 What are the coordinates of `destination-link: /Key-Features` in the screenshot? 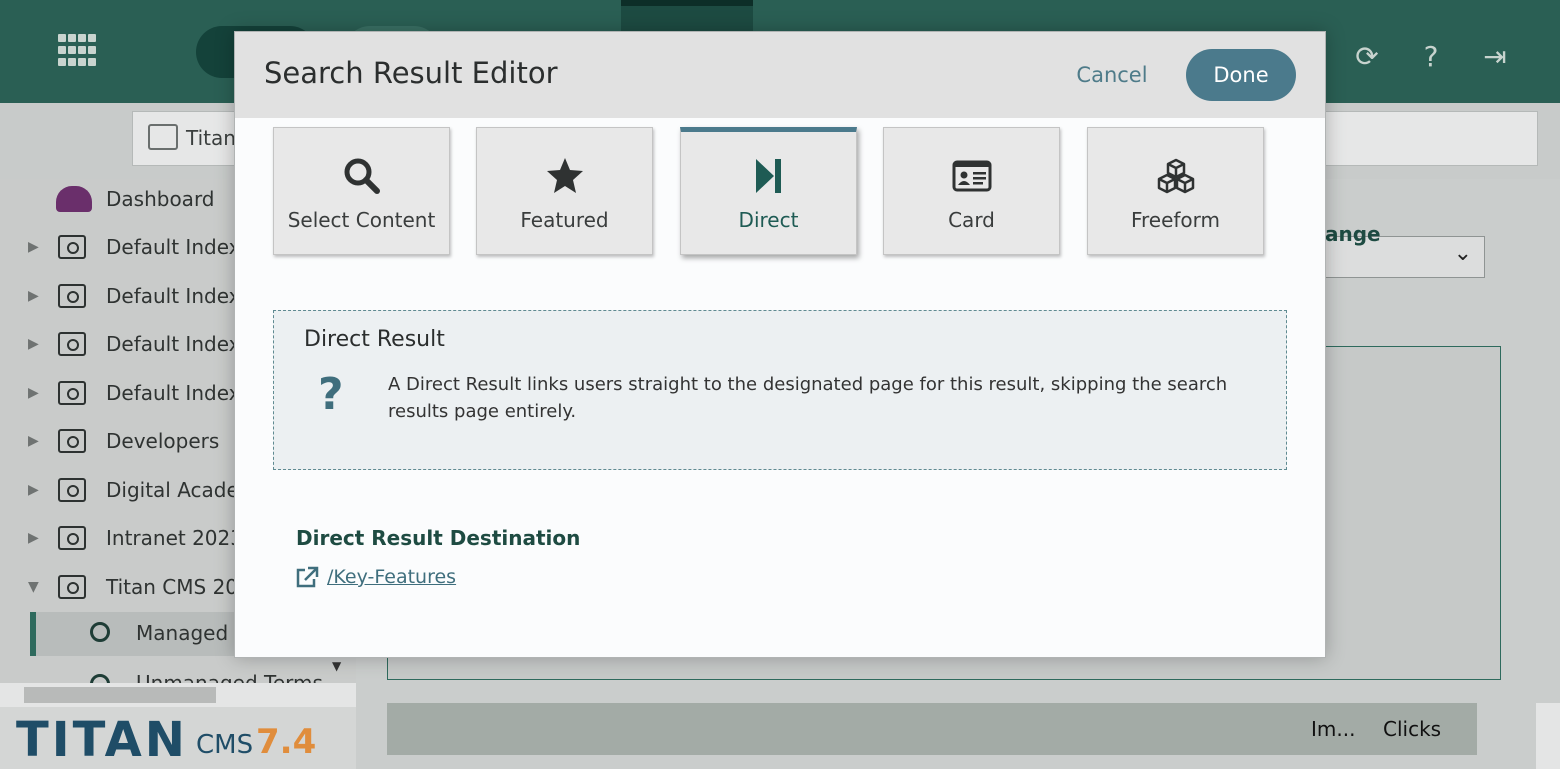 It's located at (391, 577).